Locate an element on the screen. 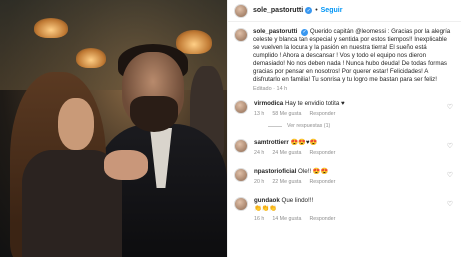 The width and height of the screenshot is (461, 257). comment-text: Ole!! 😍😍 is located at coordinates (313, 171).